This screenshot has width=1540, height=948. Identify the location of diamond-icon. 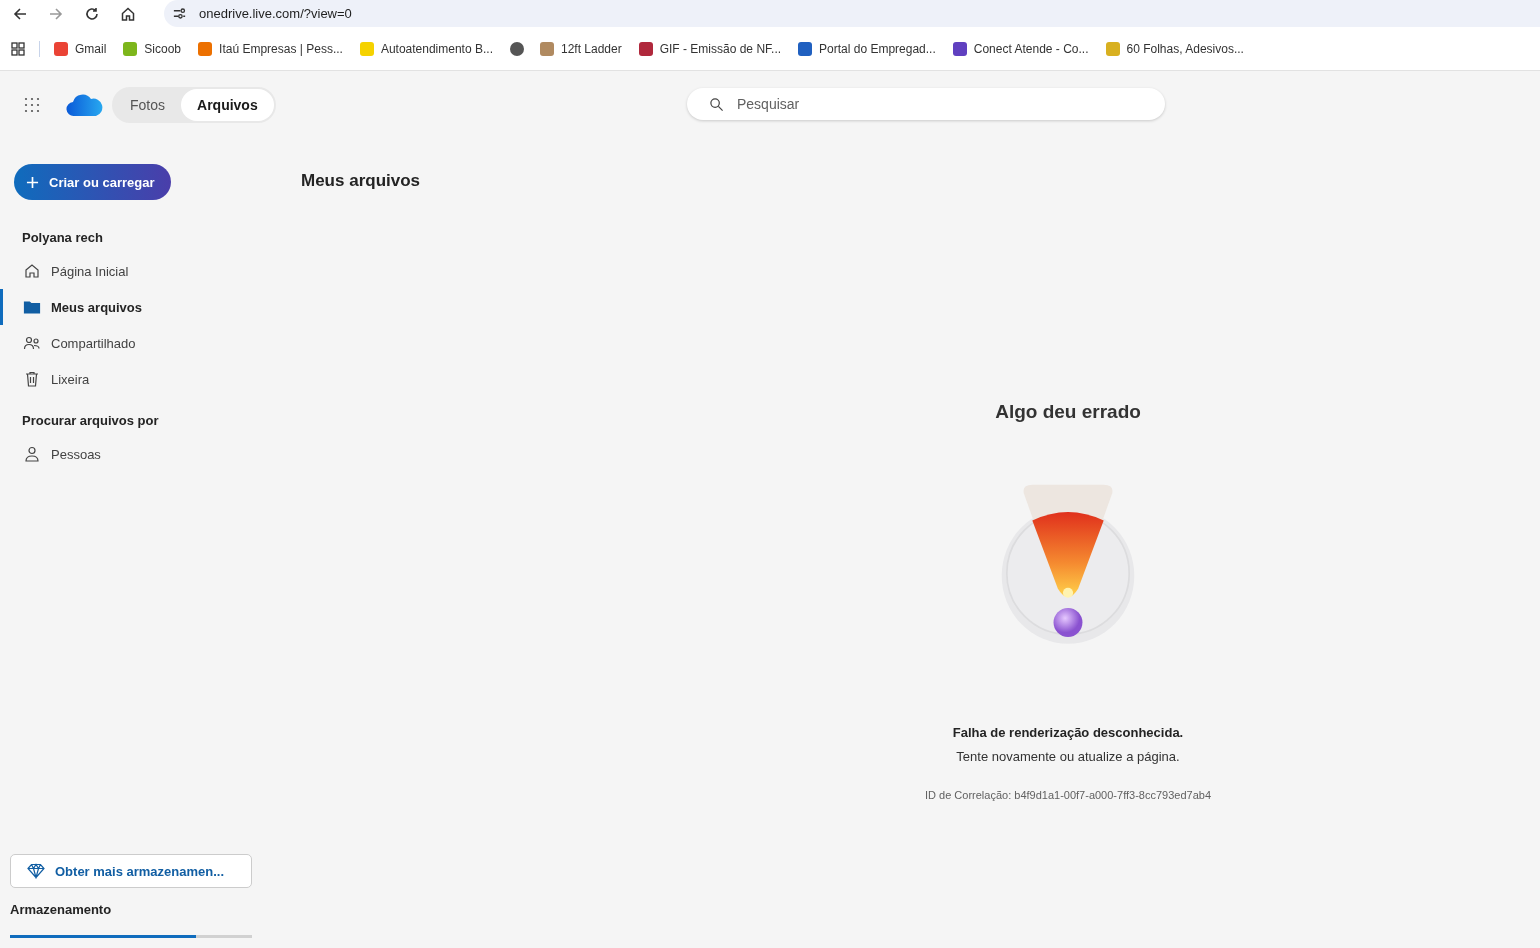
(36, 871).